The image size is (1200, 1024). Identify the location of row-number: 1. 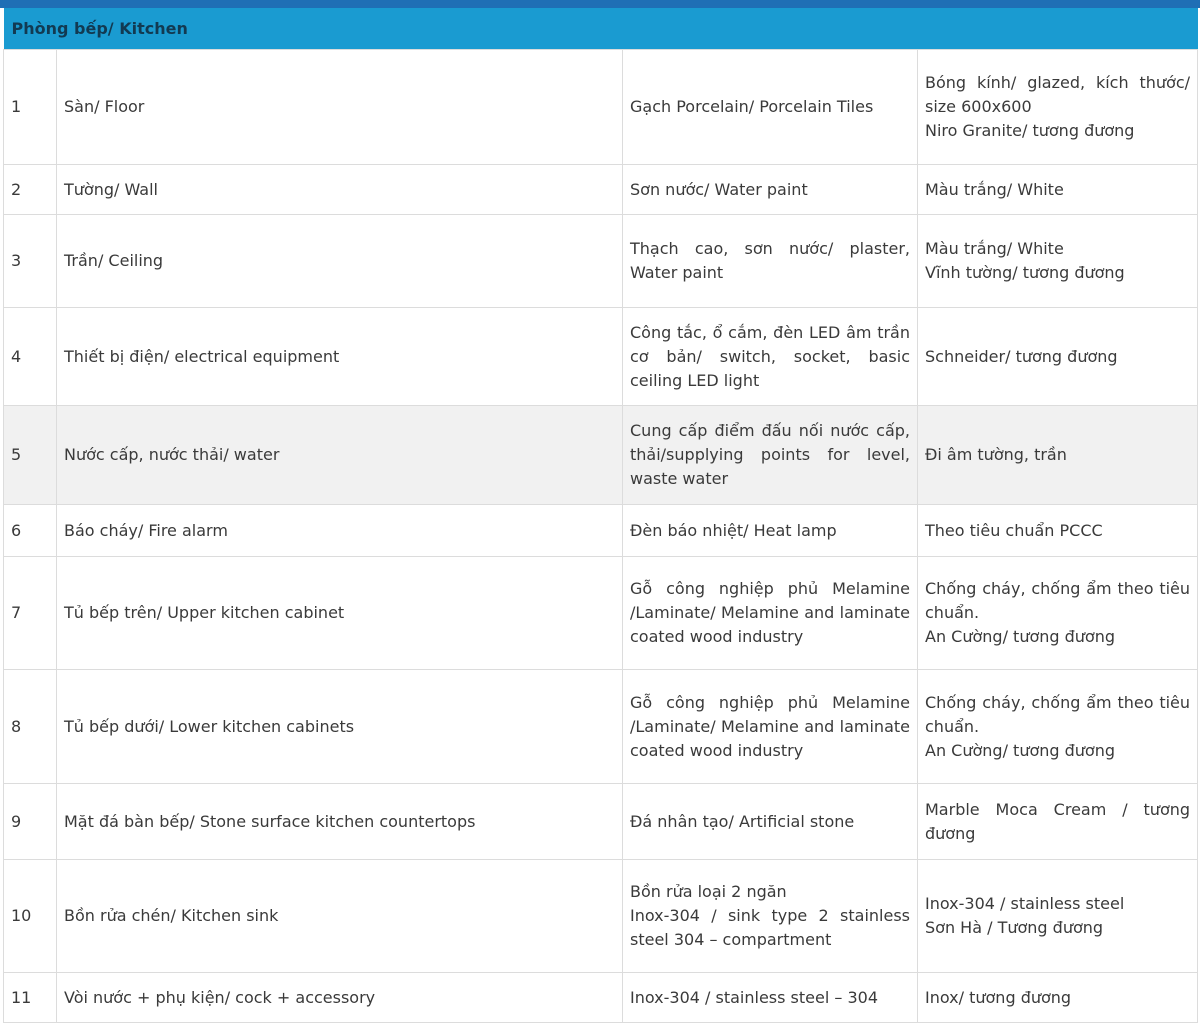
(30, 107).